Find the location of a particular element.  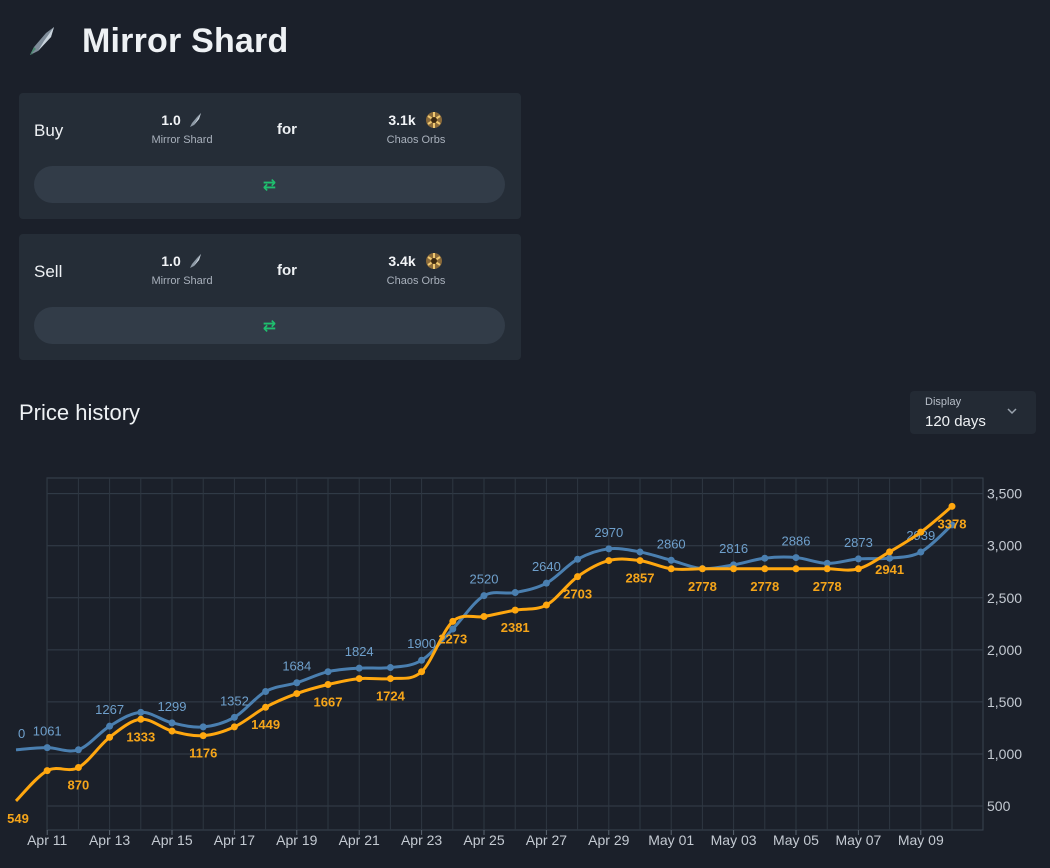

sell-give-amount: 1.0 Mirror Shard is located at coordinates (182, 269).